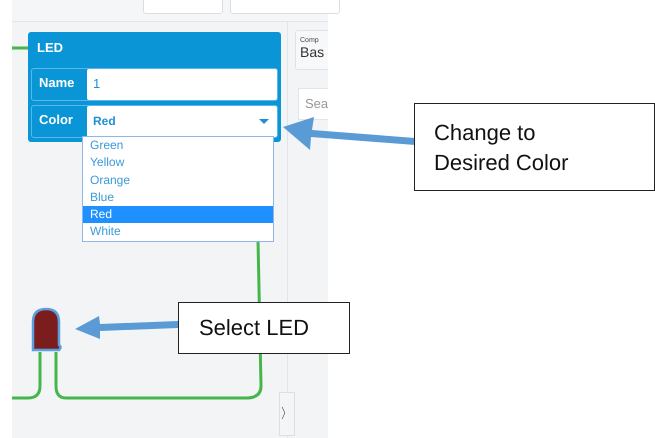 Image resolution: width=655 pixels, height=438 pixels. I want to click on led-drawing, so click(47, 330).